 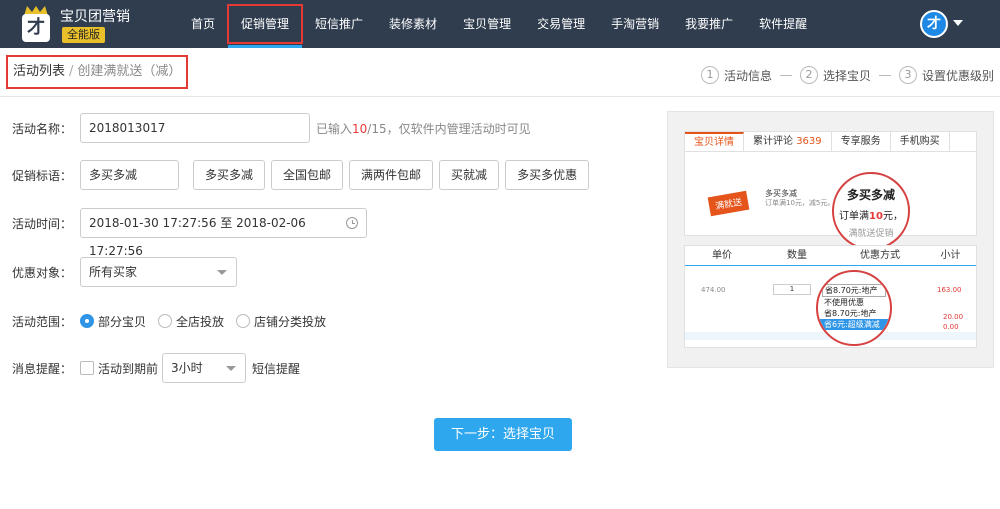 What do you see at coordinates (722, 255) in the screenshot?
I see `cart-header-cell: 单价` at bounding box center [722, 255].